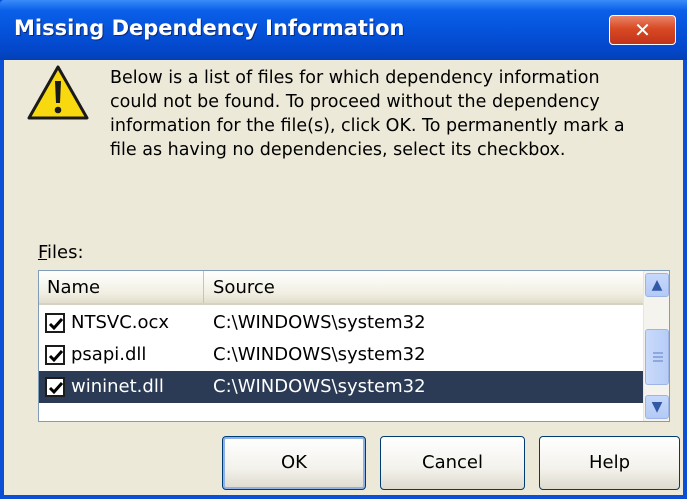  What do you see at coordinates (209, 28) in the screenshot?
I see `window-title: Missing Dependency Information` at bounding box center [209, 28].